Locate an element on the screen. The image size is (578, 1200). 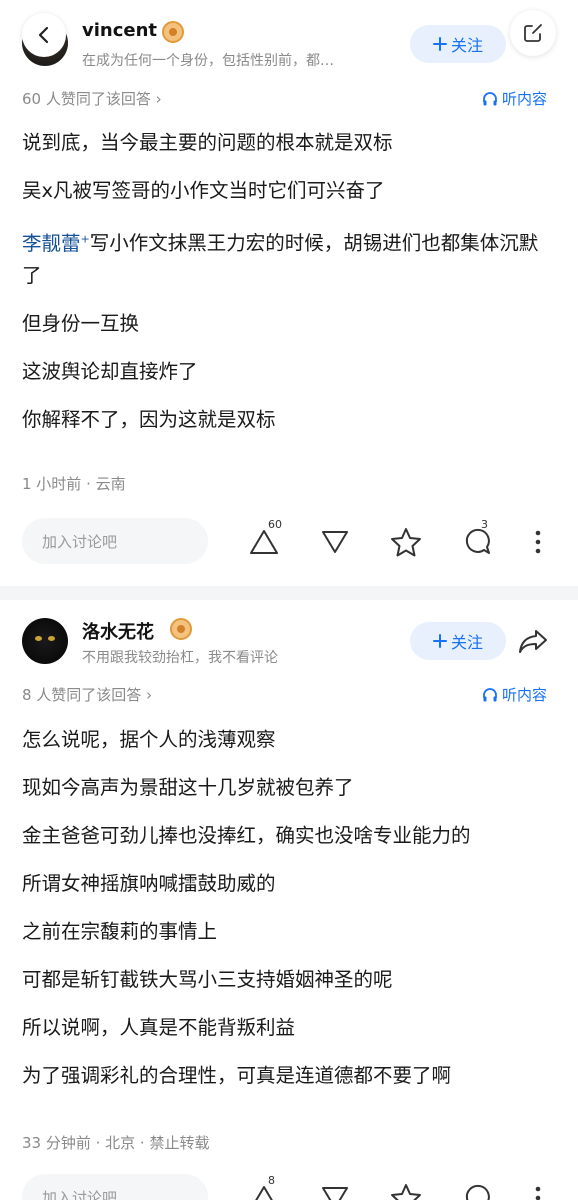
edit-icon is located at coordinates (533, 33).